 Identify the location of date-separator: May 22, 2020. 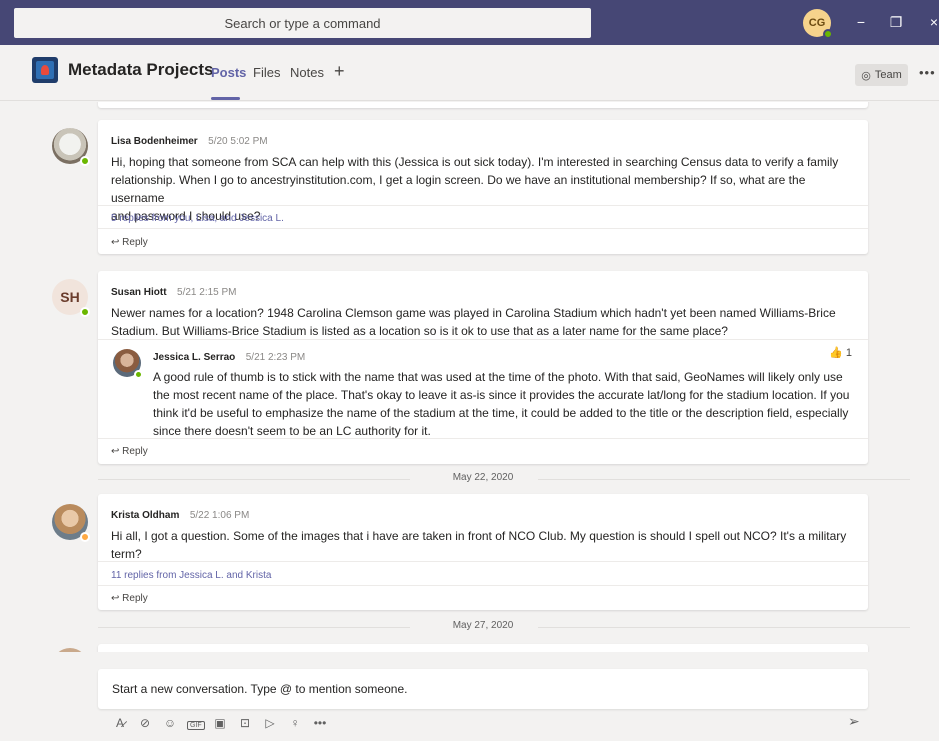
(504, 479).